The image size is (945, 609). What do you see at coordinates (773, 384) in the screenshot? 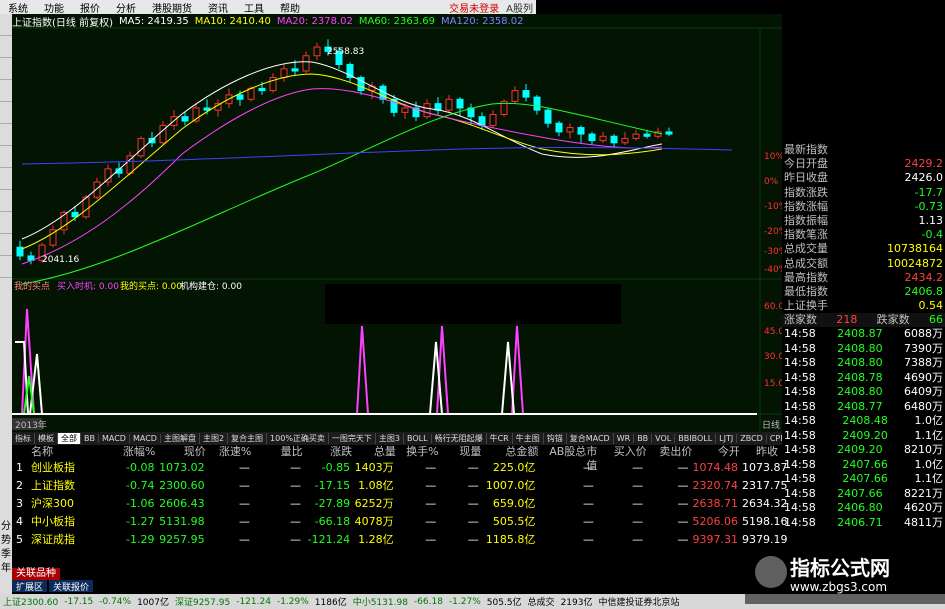
I see `indicator-level: 15.00` at bounding box center [773, 384].